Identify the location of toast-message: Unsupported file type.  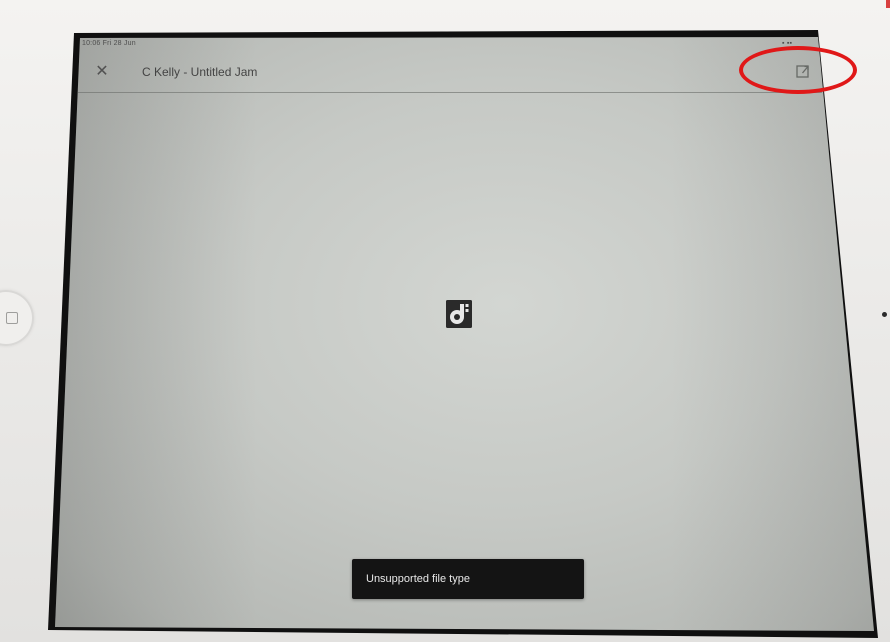
(468, 579).